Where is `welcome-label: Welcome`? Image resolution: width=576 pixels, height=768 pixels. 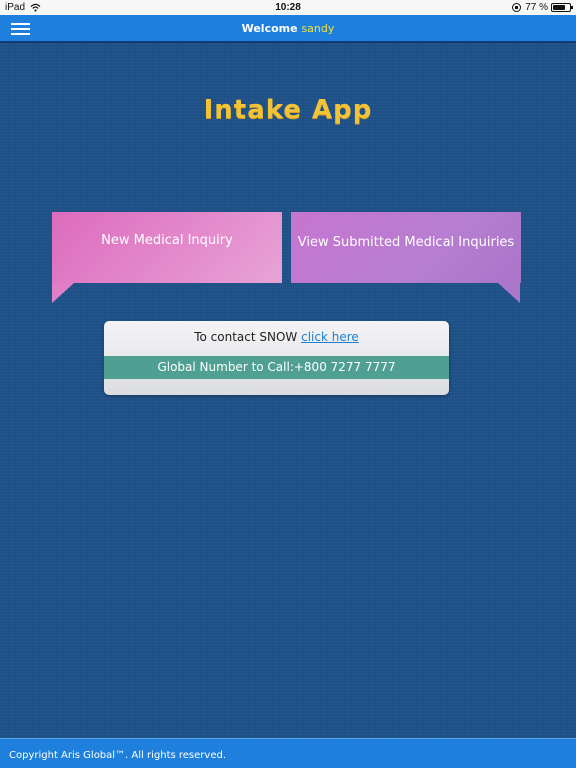 welcome-label: Welcome is located at coordinates (269, 28).